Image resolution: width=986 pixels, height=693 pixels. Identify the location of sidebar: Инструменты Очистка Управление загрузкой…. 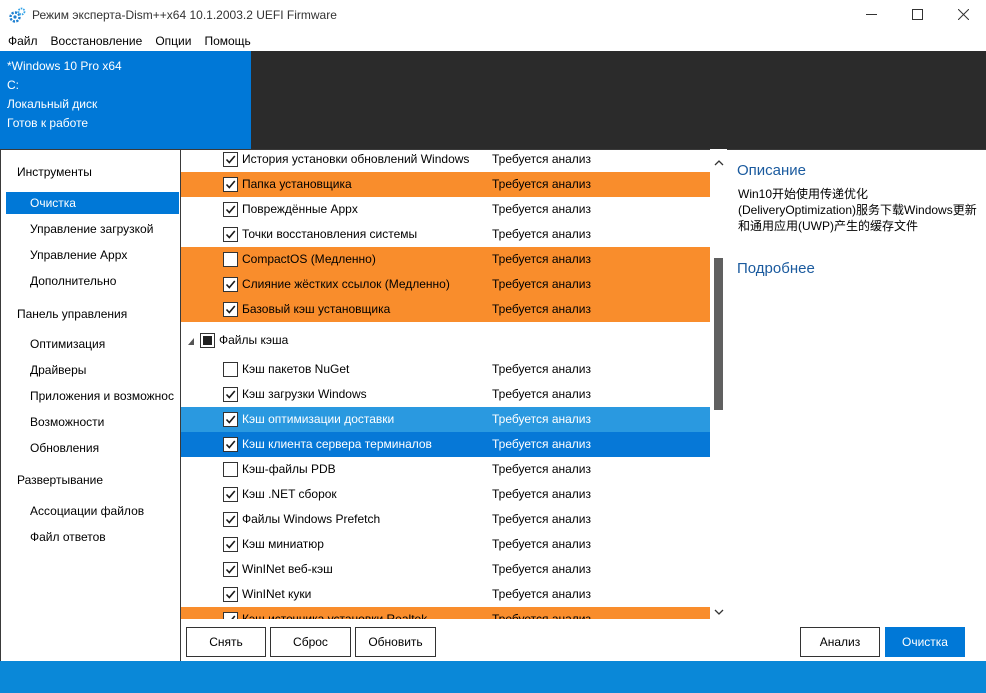
(90, 405).